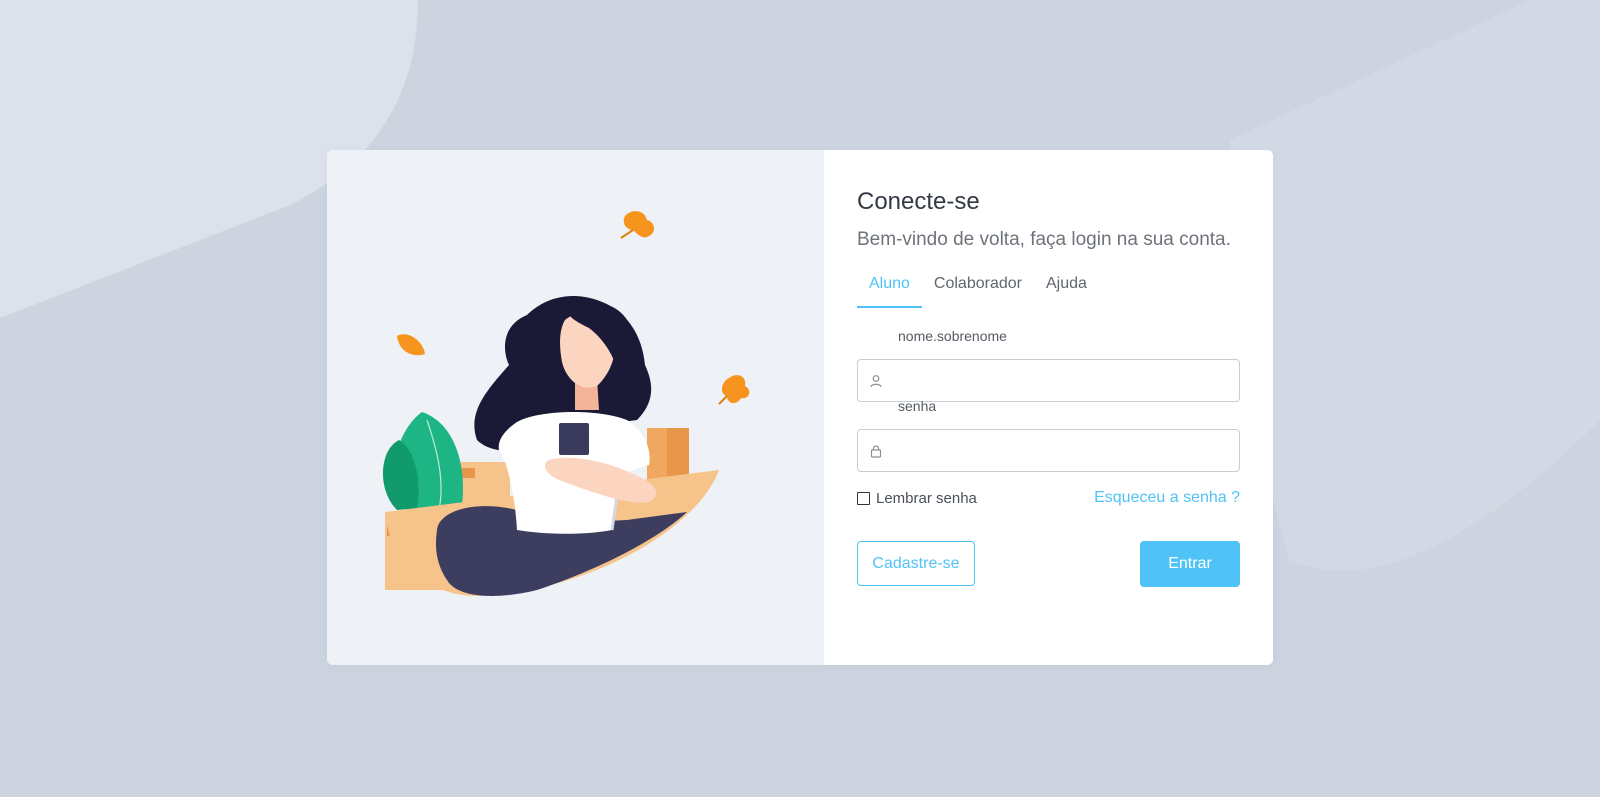 The height and width of the screenshot is (797, 1600). Describe the element at coordinates (1190, 564) in the screenshot. I see `login-button: Entrar` at that location.